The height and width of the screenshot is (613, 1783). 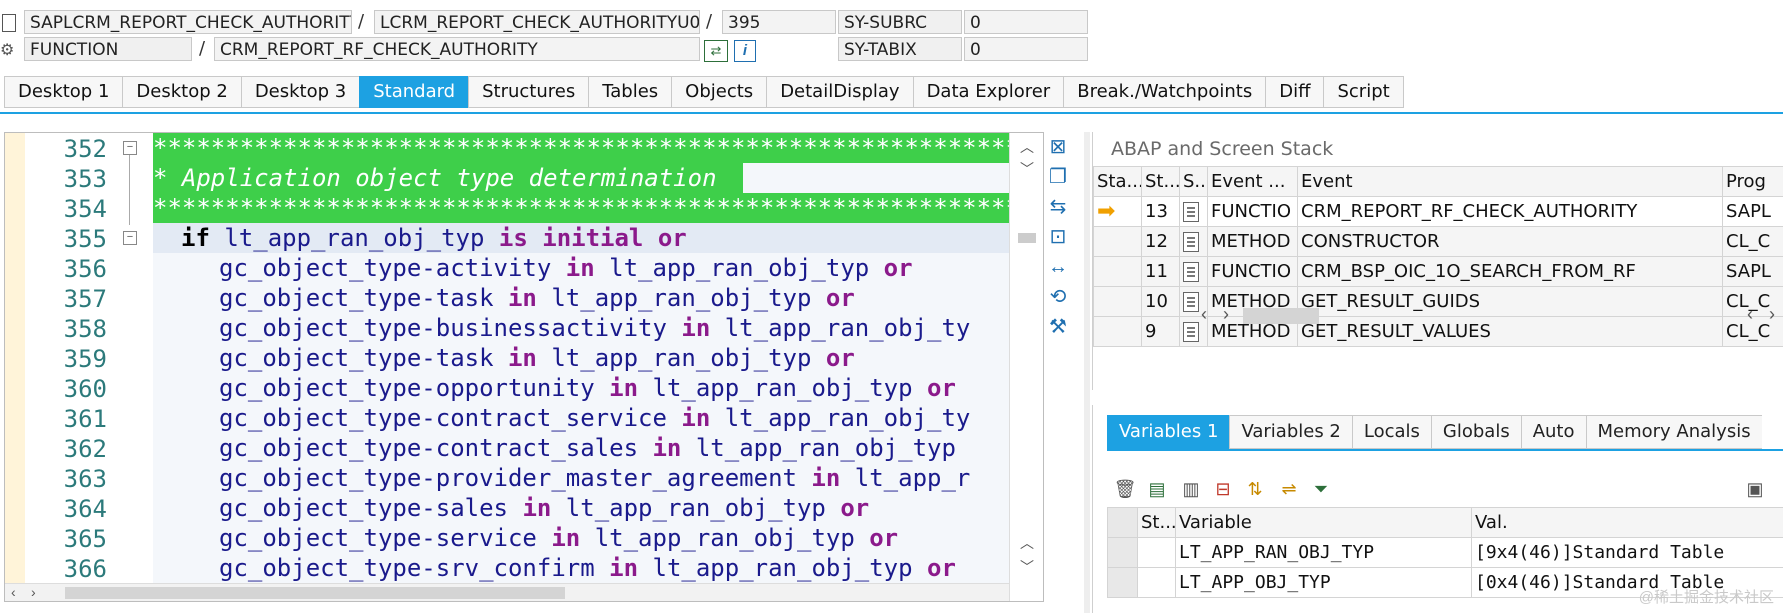 I want to click on variable-value: [9x4(46)]Standard Table, so click(x=1627, y=552).